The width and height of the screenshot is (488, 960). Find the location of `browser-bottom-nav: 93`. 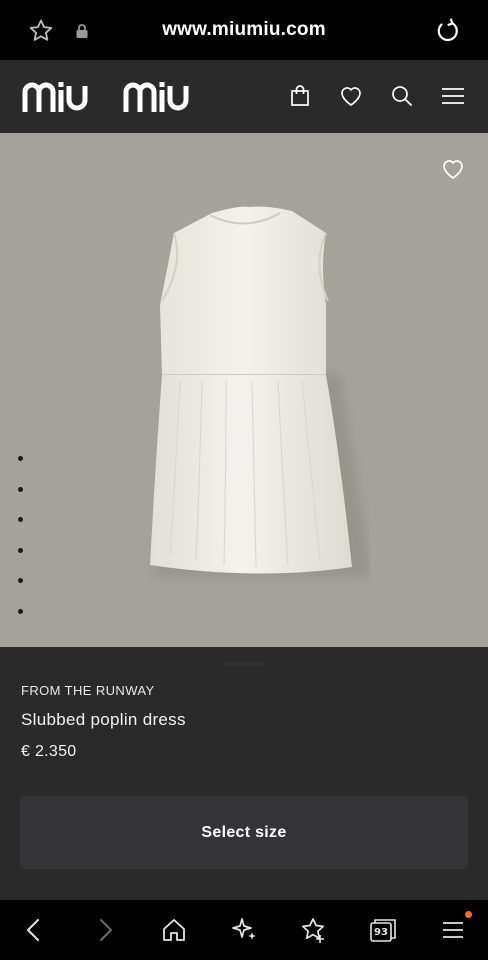

browser-bottom-nav: 93 is located at coordinates (244, 930).